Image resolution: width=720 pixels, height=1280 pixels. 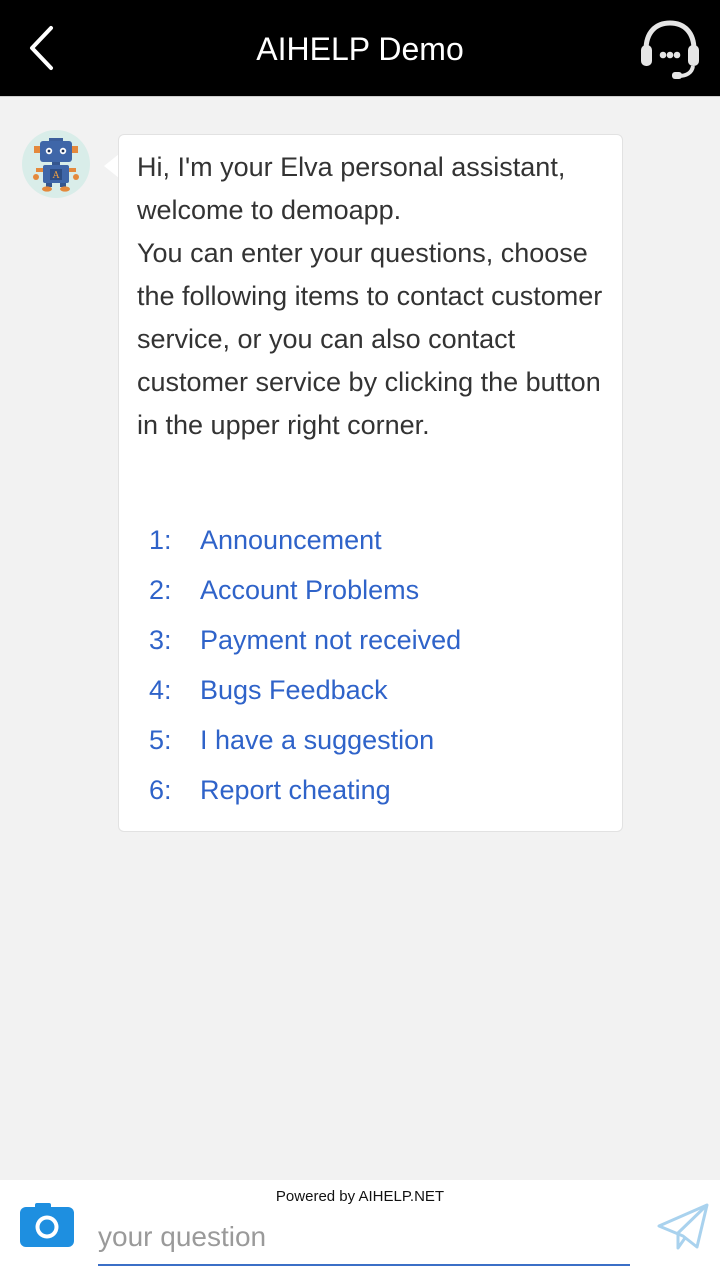 I want to click on option-report-cheating: 6: Report cheating, so click(x=369, y=790).